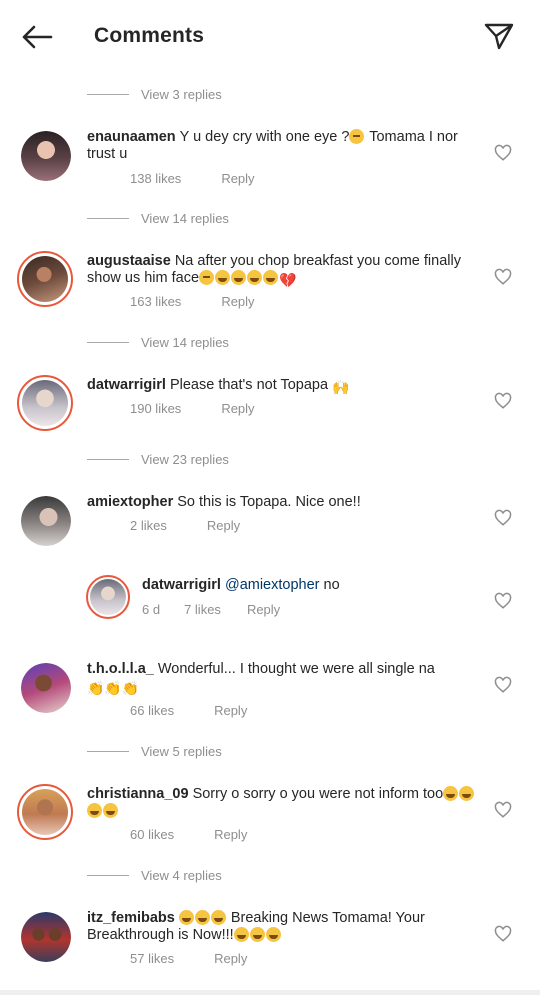  What do you see at coordinates (181, 94) in the screenshot?
I see `view-replies-label: View 3 replies` at bounding box center [181, 94].